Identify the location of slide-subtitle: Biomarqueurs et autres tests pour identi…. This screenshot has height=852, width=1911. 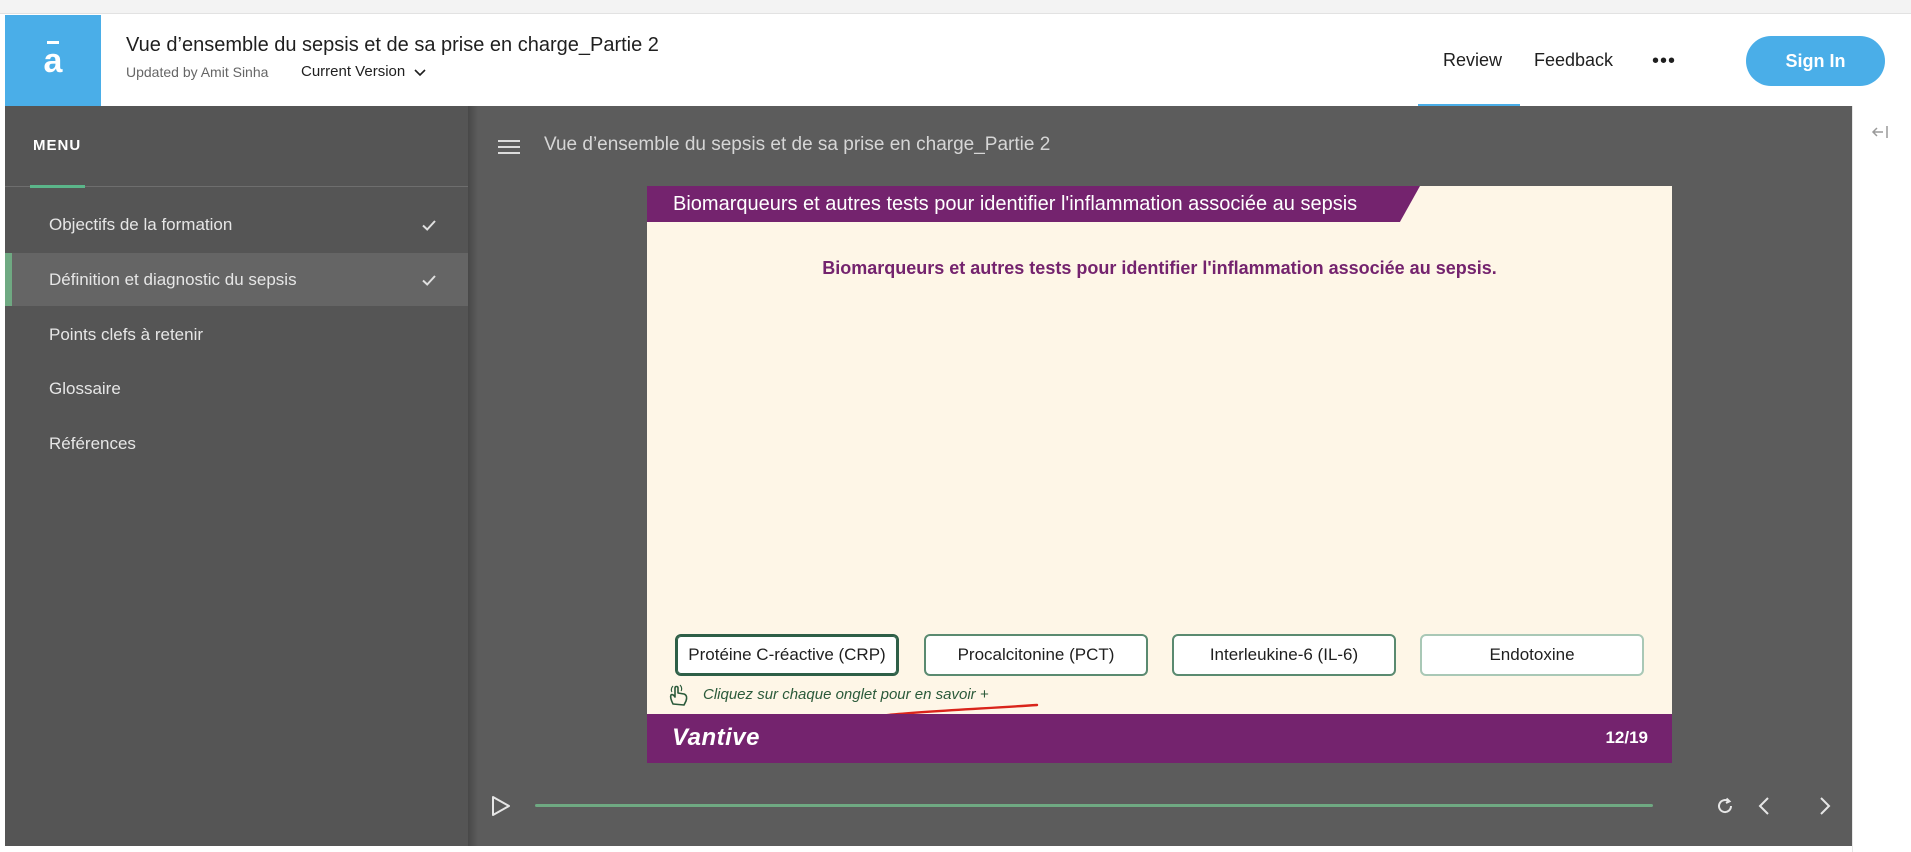
(1159, 268).